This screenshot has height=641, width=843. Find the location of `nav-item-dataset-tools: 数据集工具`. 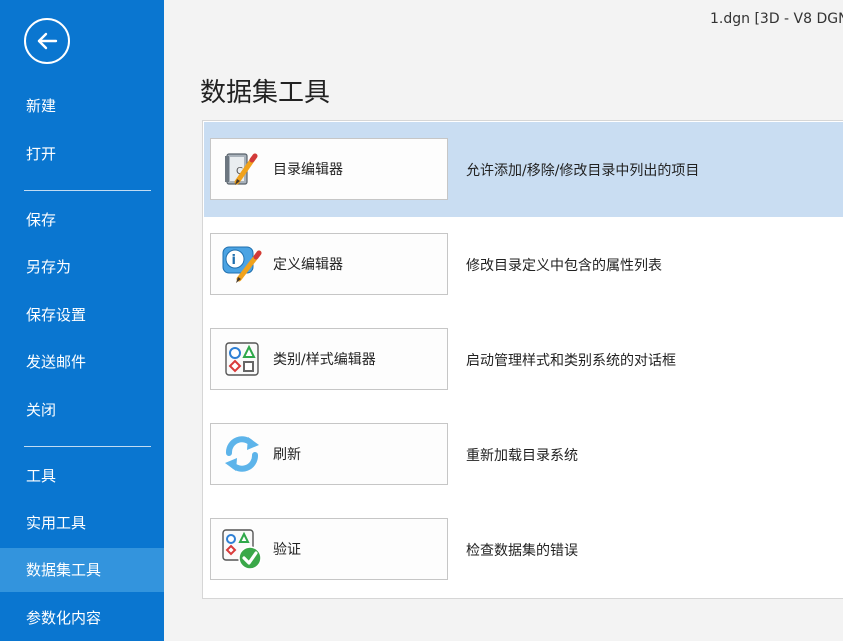

nav-item-dataset-tools: 数据集工具 is located at coordinates (82, 570).